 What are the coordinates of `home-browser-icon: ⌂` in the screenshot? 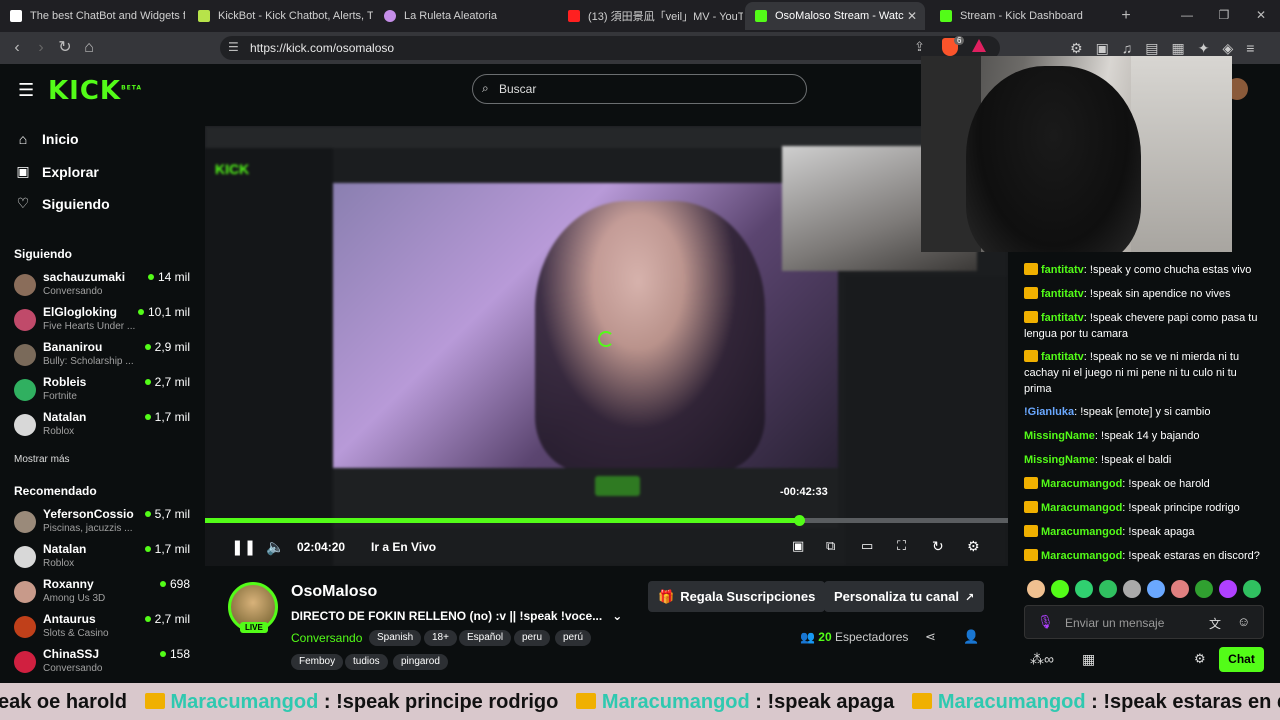 It's located at (89, 48).